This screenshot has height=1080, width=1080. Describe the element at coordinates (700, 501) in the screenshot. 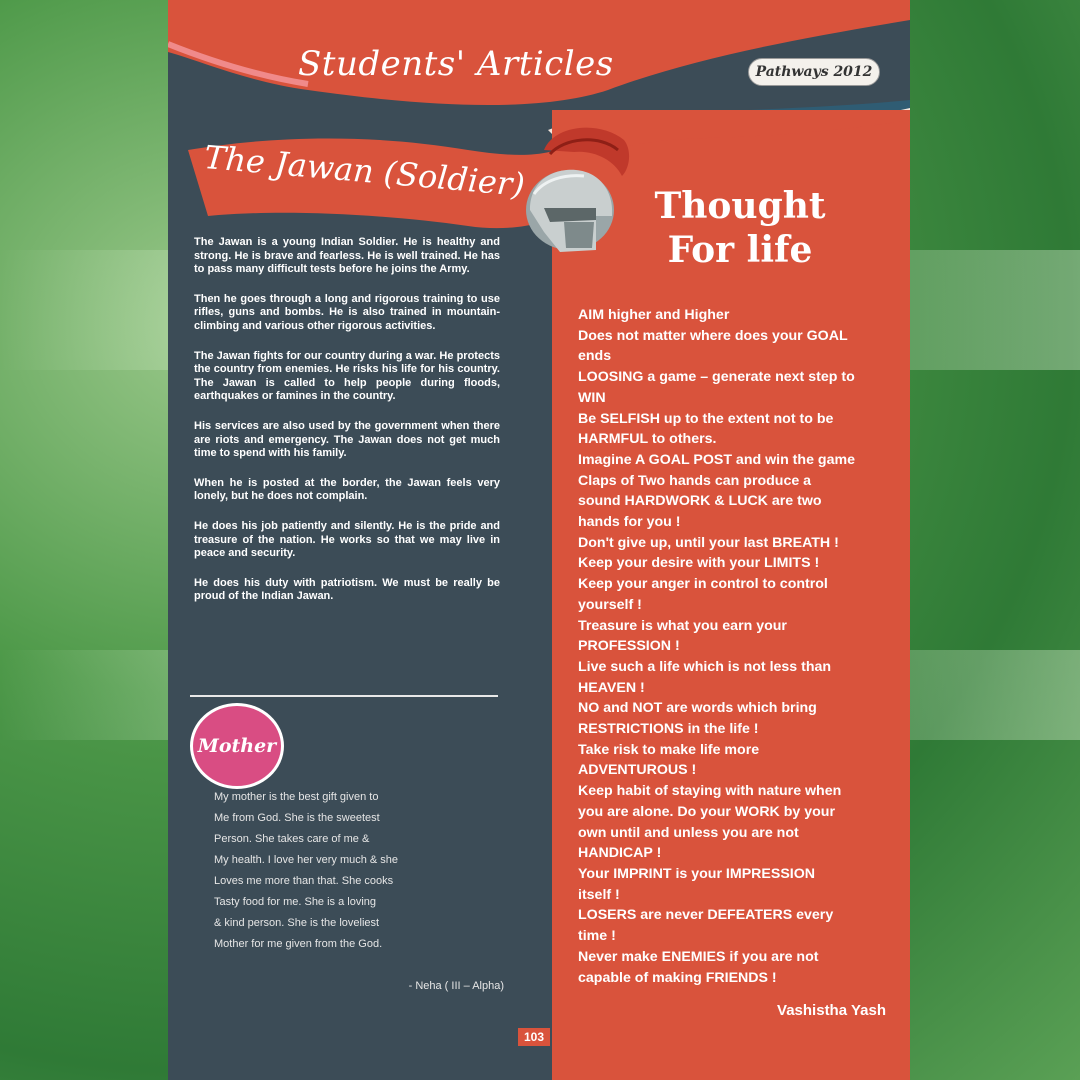

I see `thought-line: sound HARDWORK & LUCK are two` at that location.